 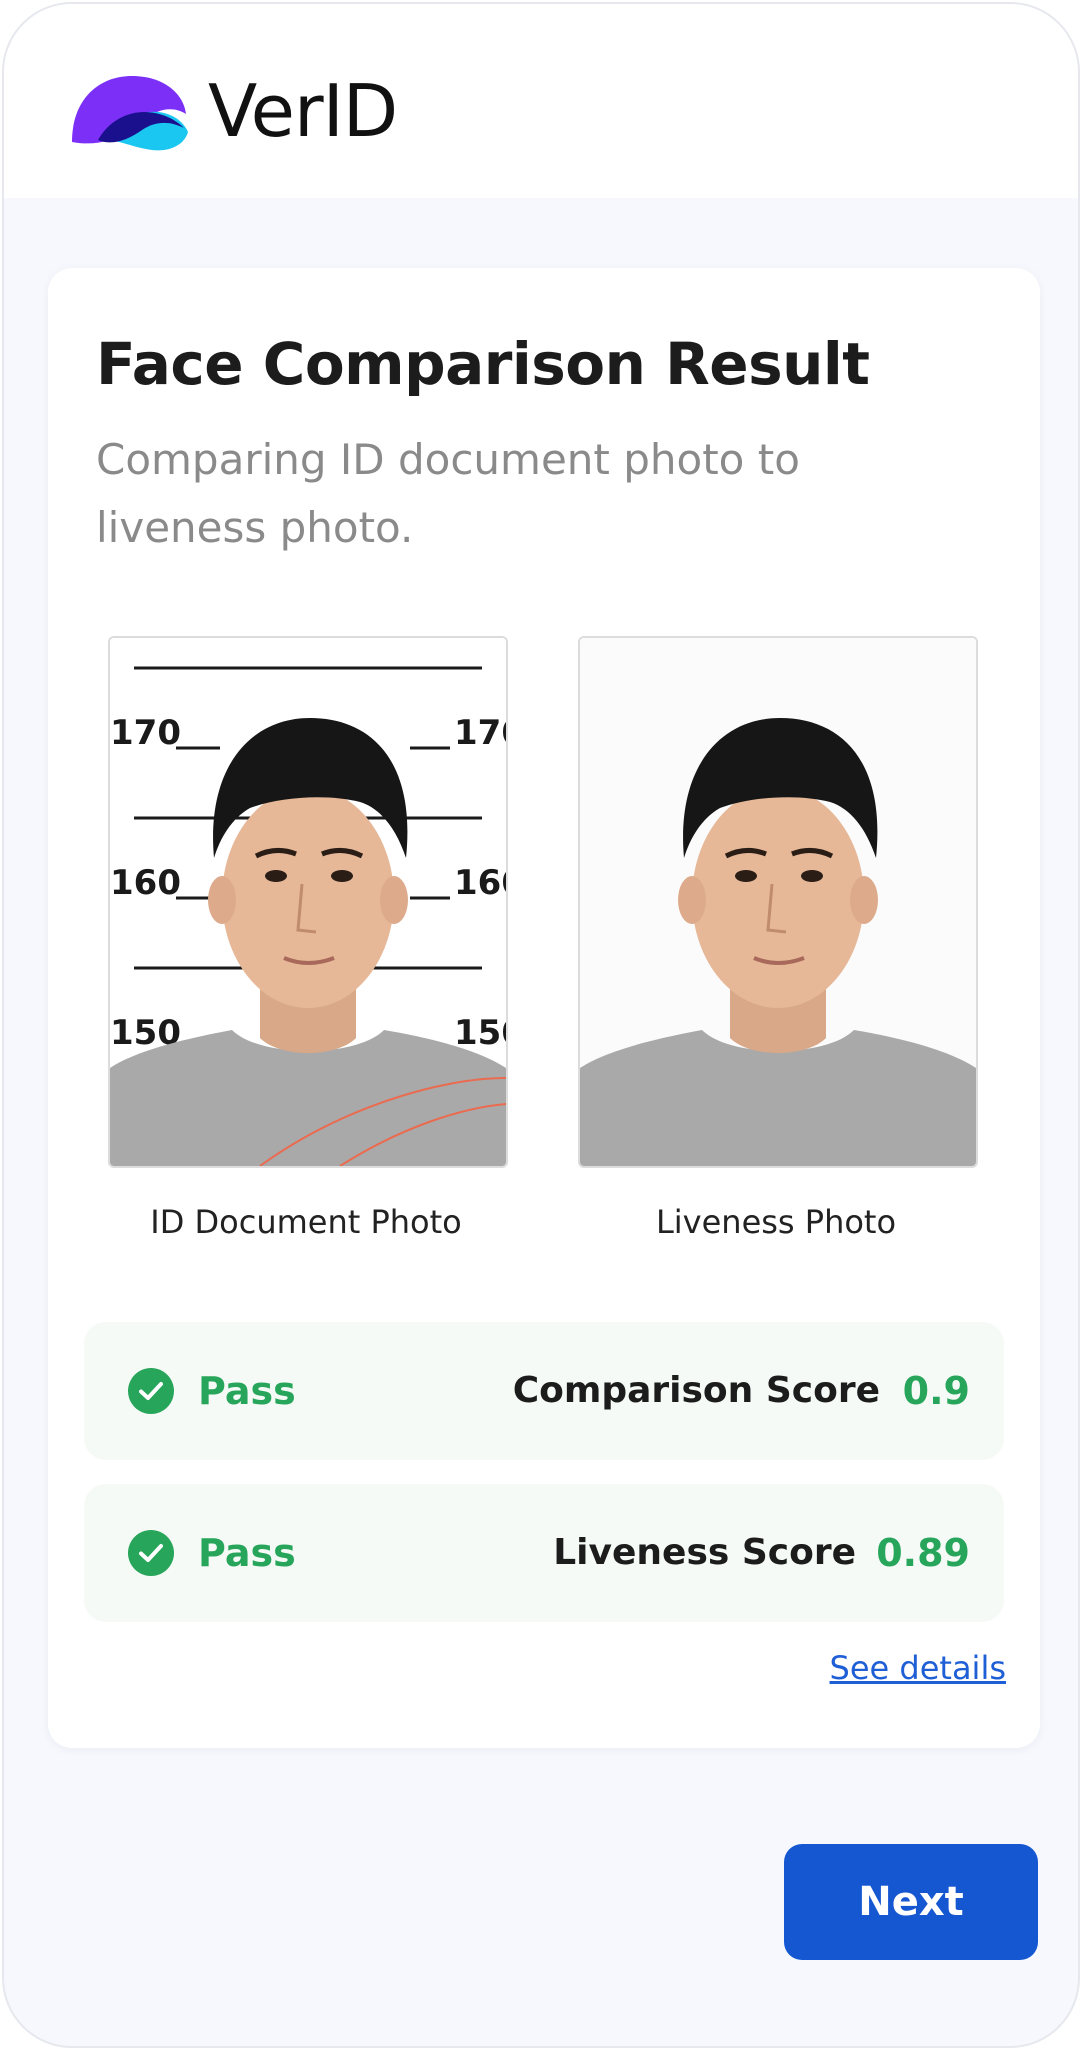 I want to click on app-header: VerID, so click(x=541, y=101).